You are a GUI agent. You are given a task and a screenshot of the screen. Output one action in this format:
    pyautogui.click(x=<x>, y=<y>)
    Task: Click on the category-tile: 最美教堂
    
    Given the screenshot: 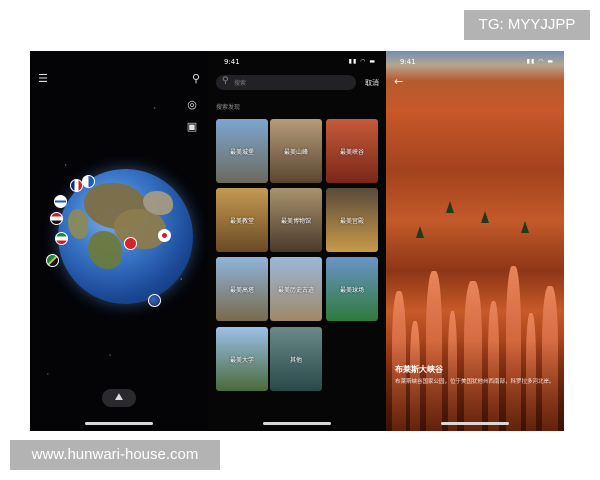 What is the action you would take?
    pyautogui.click(x=242, y=220)
    